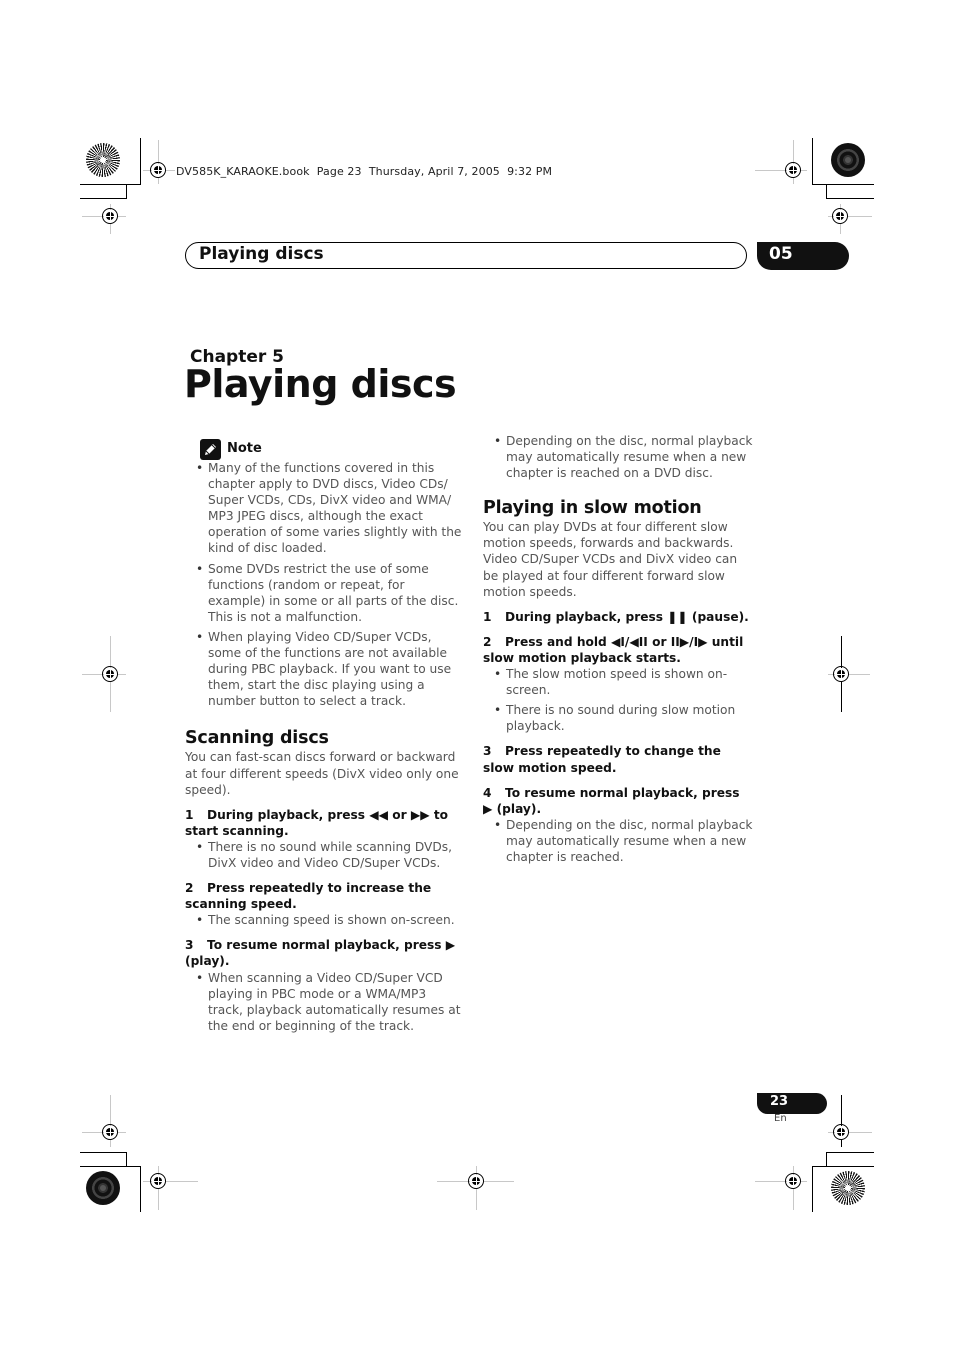 This screenshot has height=1351, width=954. Describe the element at coordinates (487, 792) in the screenshot. I see `step-number: 4` at that location.